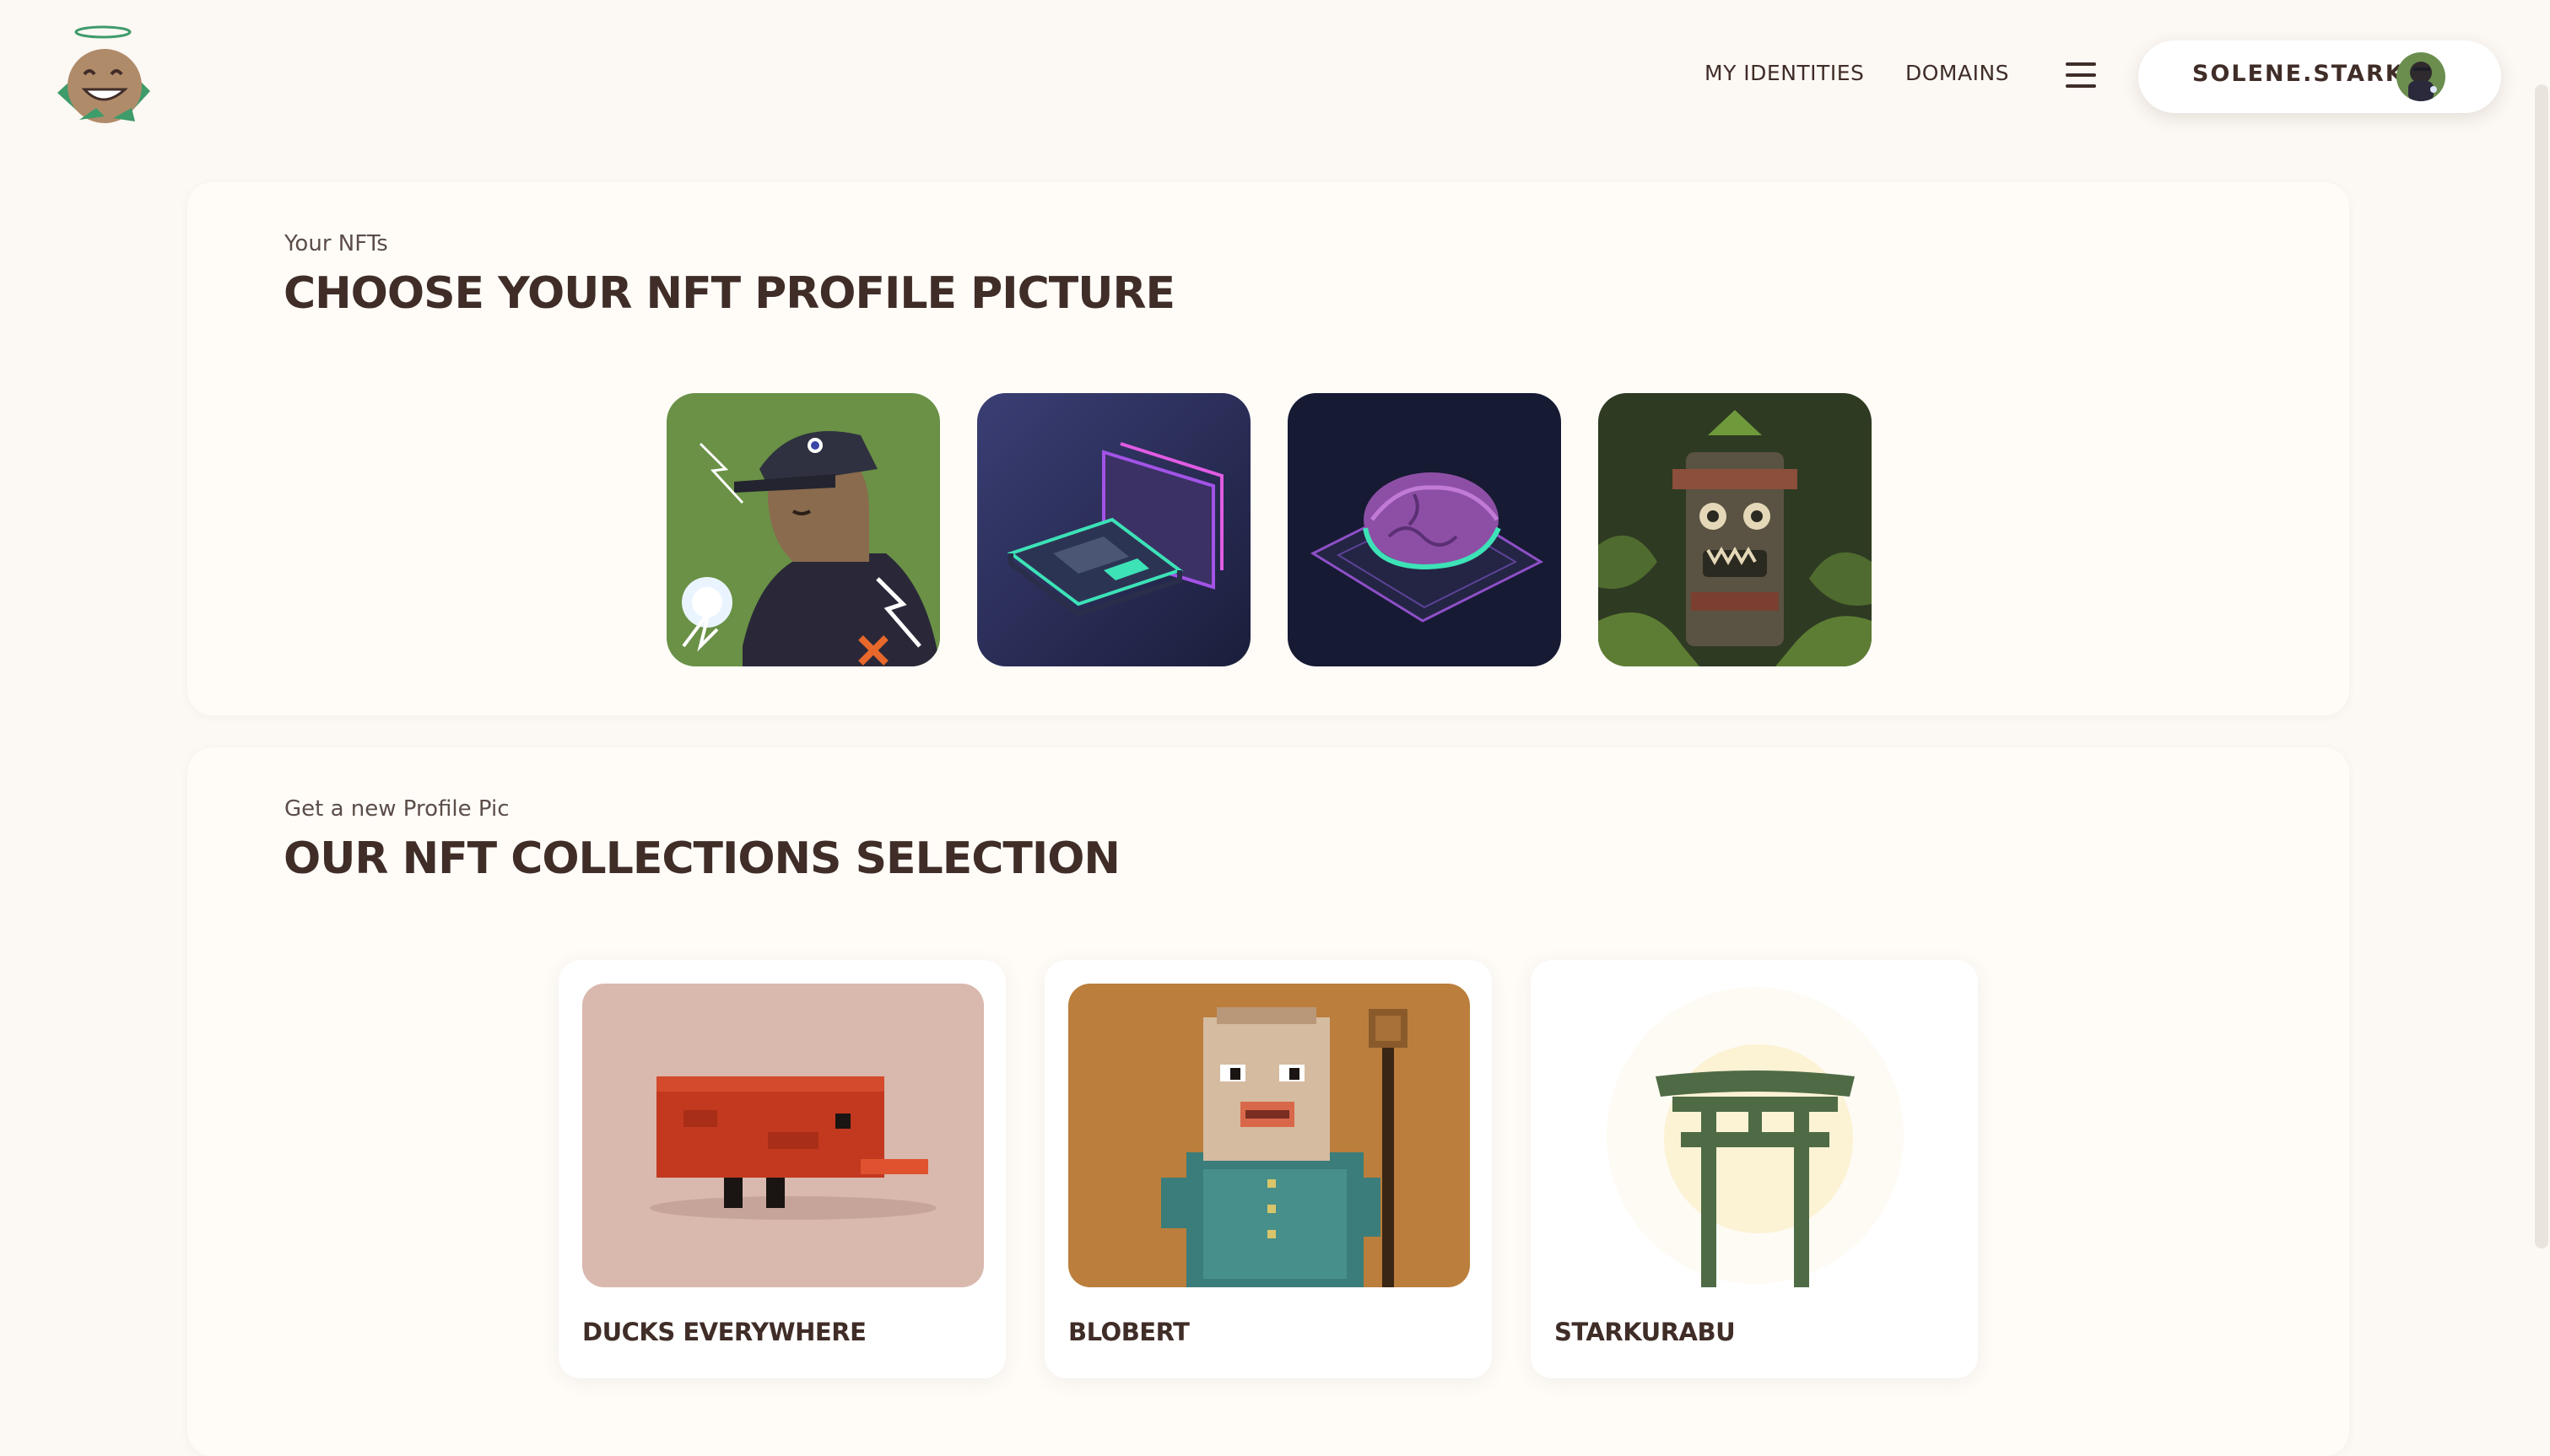 This screenshot has height=1456, width=2550. I want to click on collection-card-blobert: BLOBERT, so click(1268, 1169).